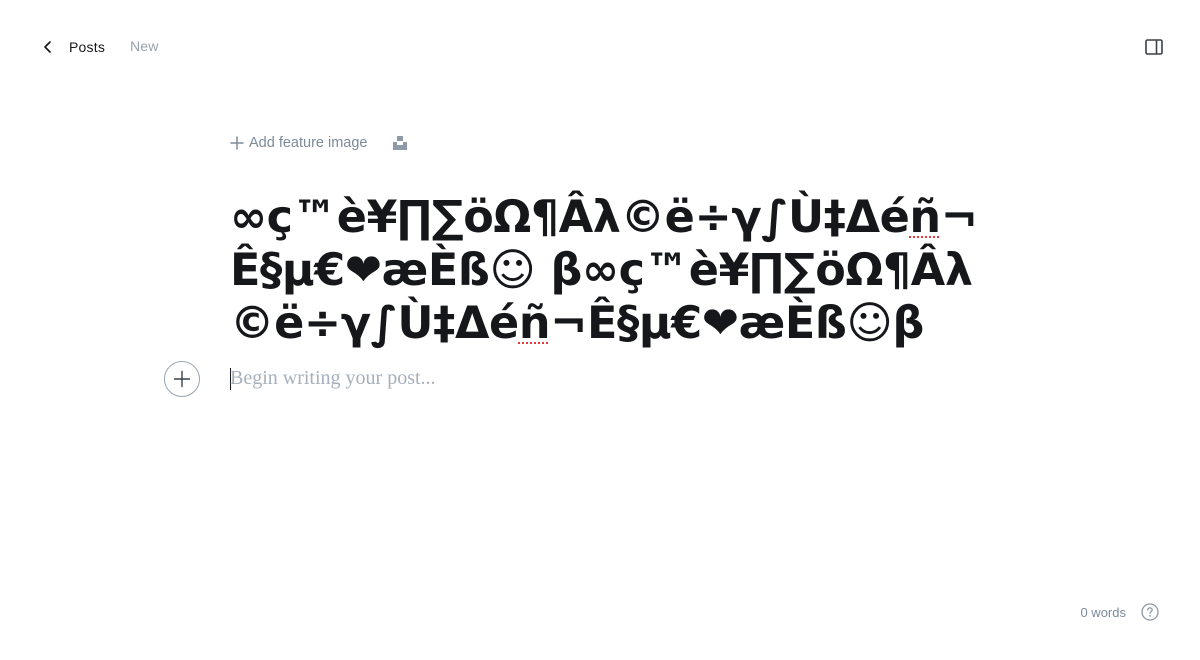 The image size is (1200, 660). I want to click on editor-footer: 0 words, so click(1119, 612).